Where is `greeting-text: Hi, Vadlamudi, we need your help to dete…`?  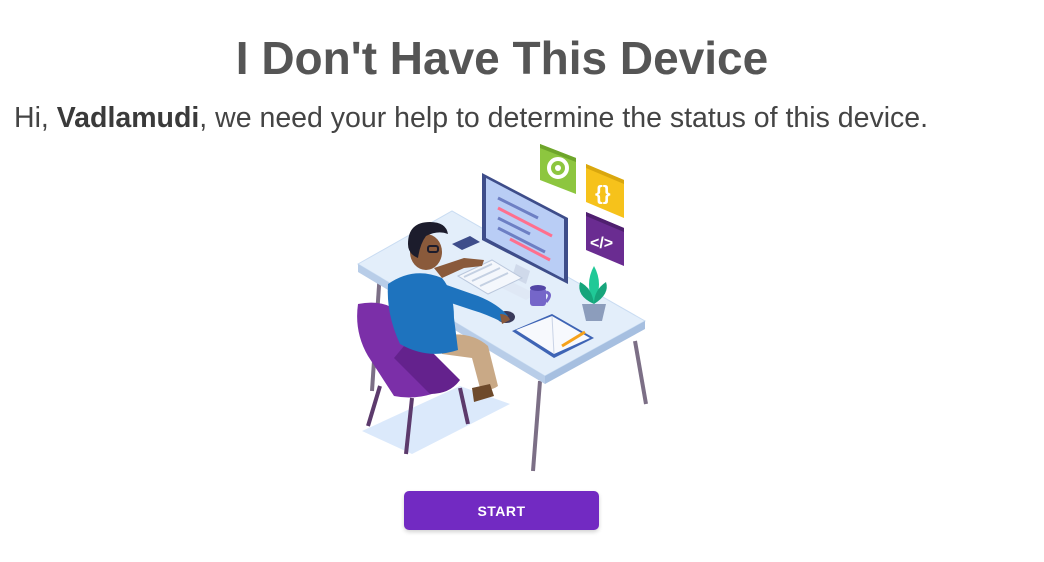 greeting-text: Hi, Vadlamudi, we need your help to dete… is located at coordinates (471, 118).